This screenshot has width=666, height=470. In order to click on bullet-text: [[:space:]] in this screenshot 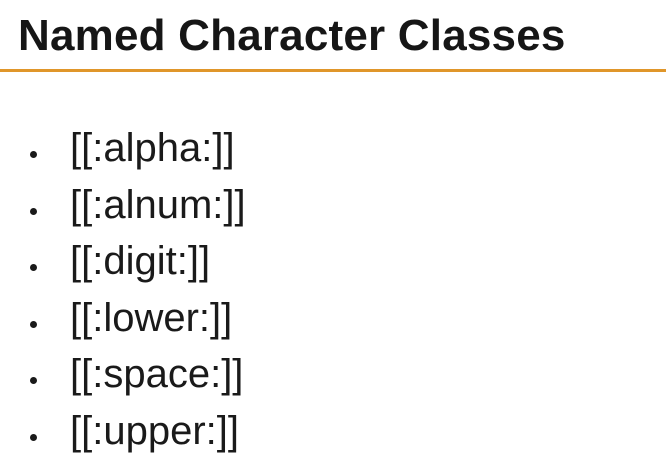, I will do `click(157, 374)`.